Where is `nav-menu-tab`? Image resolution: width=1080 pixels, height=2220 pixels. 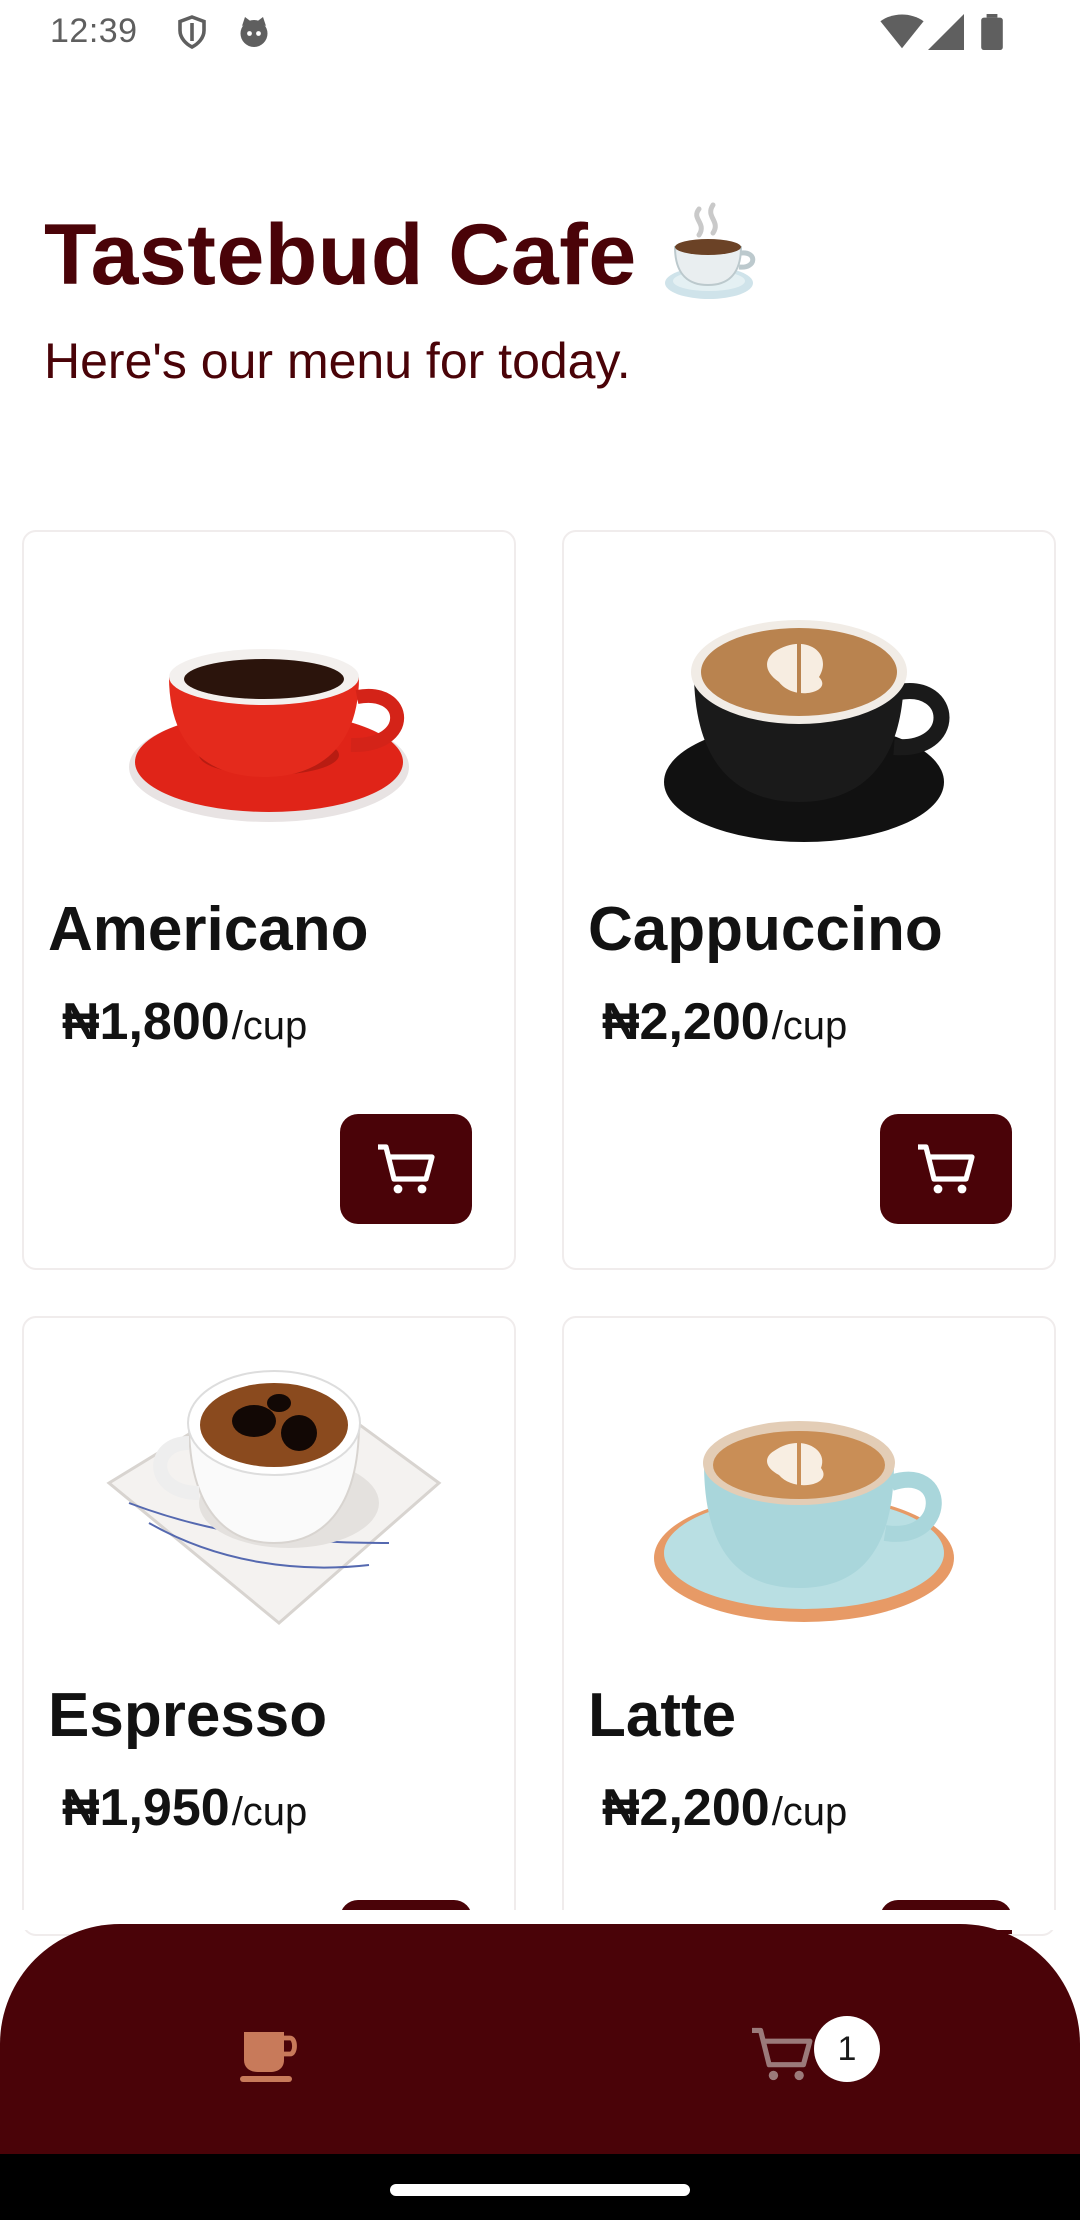 nav-menu-tab is located at coordinates (270, 2054).